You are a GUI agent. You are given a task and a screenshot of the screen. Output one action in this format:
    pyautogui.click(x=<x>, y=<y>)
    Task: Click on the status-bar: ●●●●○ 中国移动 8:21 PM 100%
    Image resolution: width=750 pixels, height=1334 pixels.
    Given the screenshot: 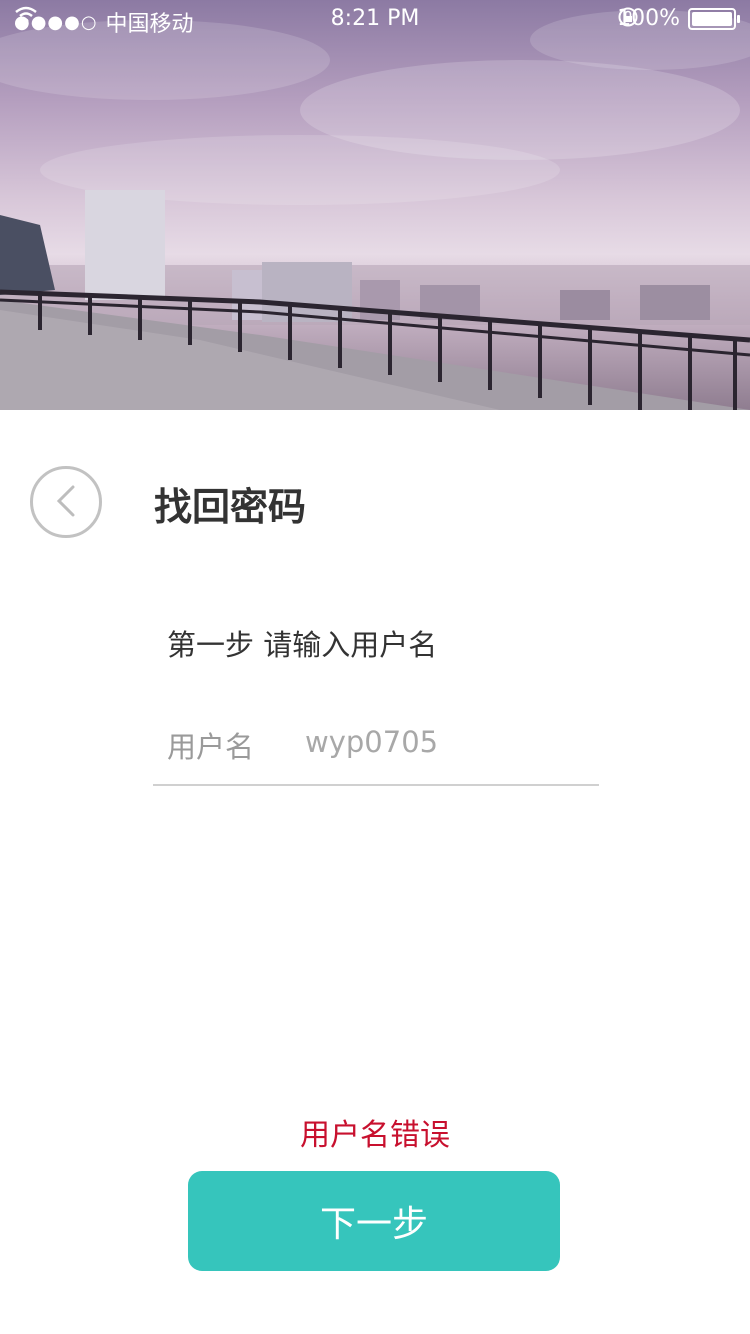 What is the action you would take?
    pyautogui.click(x=375, y=20)
    